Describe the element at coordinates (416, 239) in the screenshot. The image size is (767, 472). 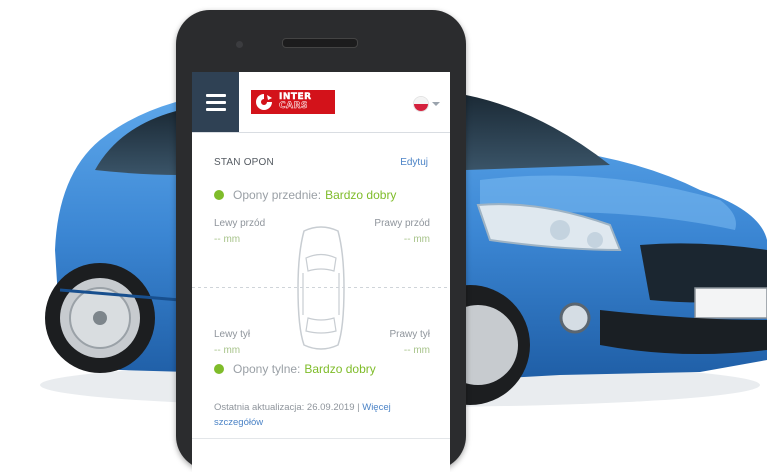
I see `front-right-value: -- mm` at that location.